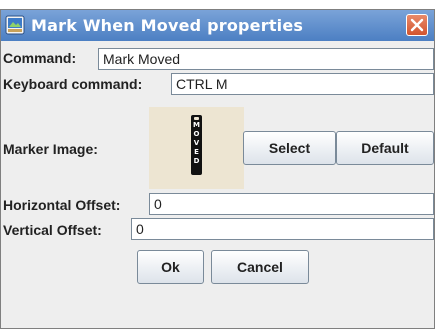 Image resolution: width=436 pixels, height=329 pixels. I want to click on keyboard-command-field: CTRL M, so click(302, 84).